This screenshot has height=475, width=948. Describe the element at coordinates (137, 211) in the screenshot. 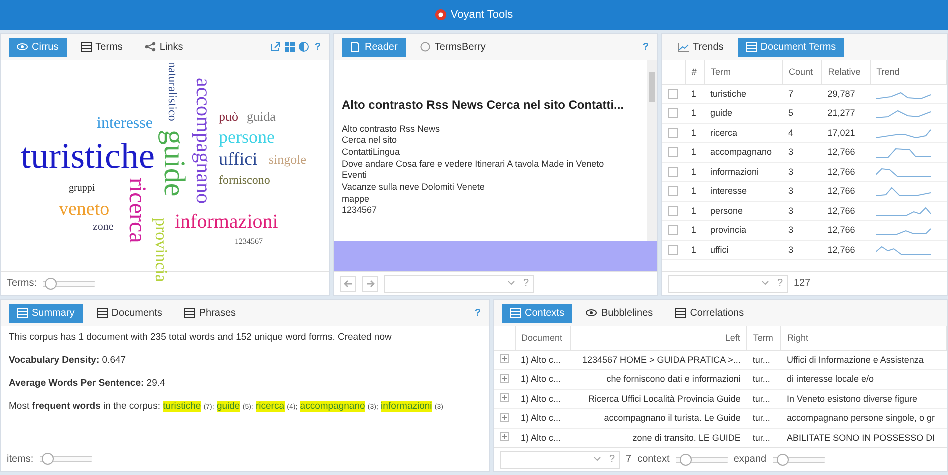

I see `cloud-word: ricerca` at that location.